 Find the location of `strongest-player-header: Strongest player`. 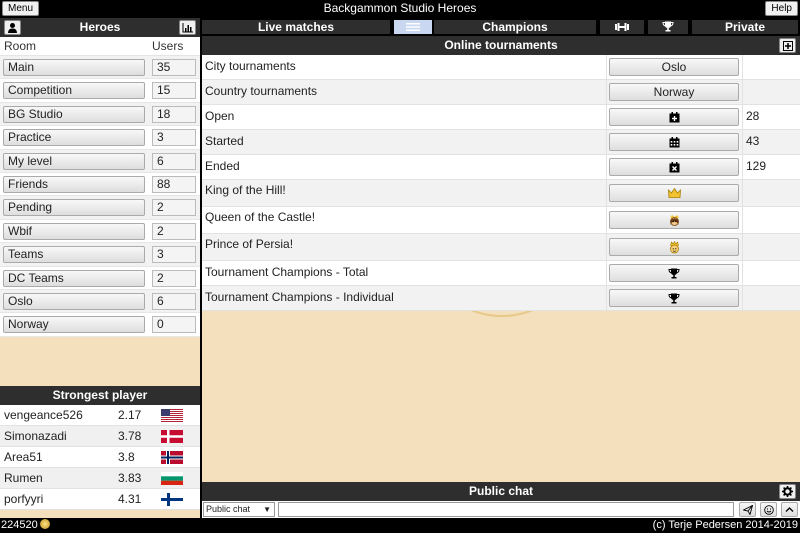

strongest-player-header: Strongest player is located at coordinates (100, 395).